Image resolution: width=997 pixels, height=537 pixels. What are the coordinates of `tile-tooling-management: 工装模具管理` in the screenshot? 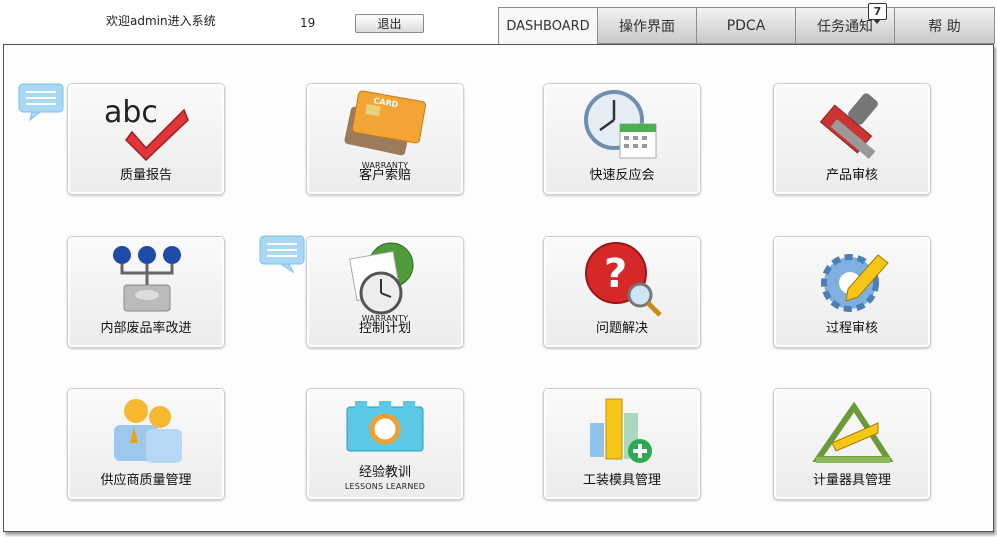 It's located at (622, 444).